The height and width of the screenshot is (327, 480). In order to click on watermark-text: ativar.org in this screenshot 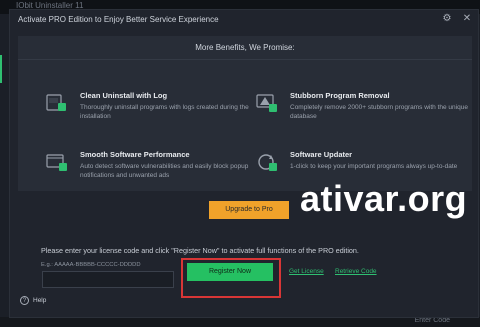, I will do `click(384, 198)`.